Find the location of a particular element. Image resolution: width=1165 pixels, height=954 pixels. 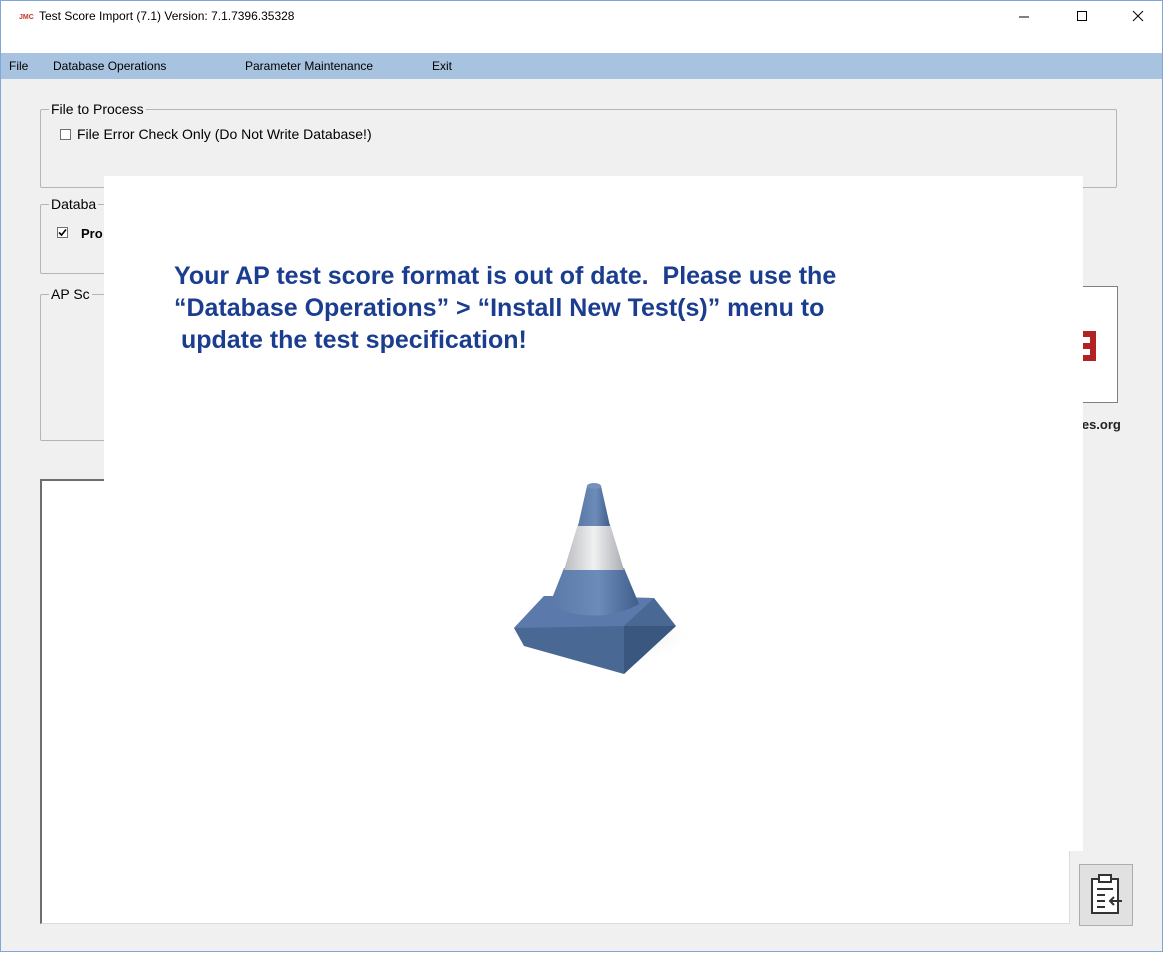

database-option-checkbox is located at coordinates (62, 232).